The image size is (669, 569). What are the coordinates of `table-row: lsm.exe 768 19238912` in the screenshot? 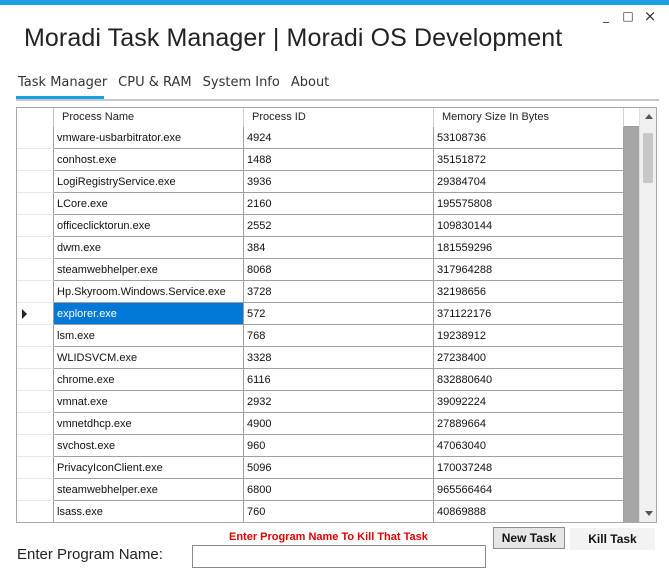 It's located at (328, 336).